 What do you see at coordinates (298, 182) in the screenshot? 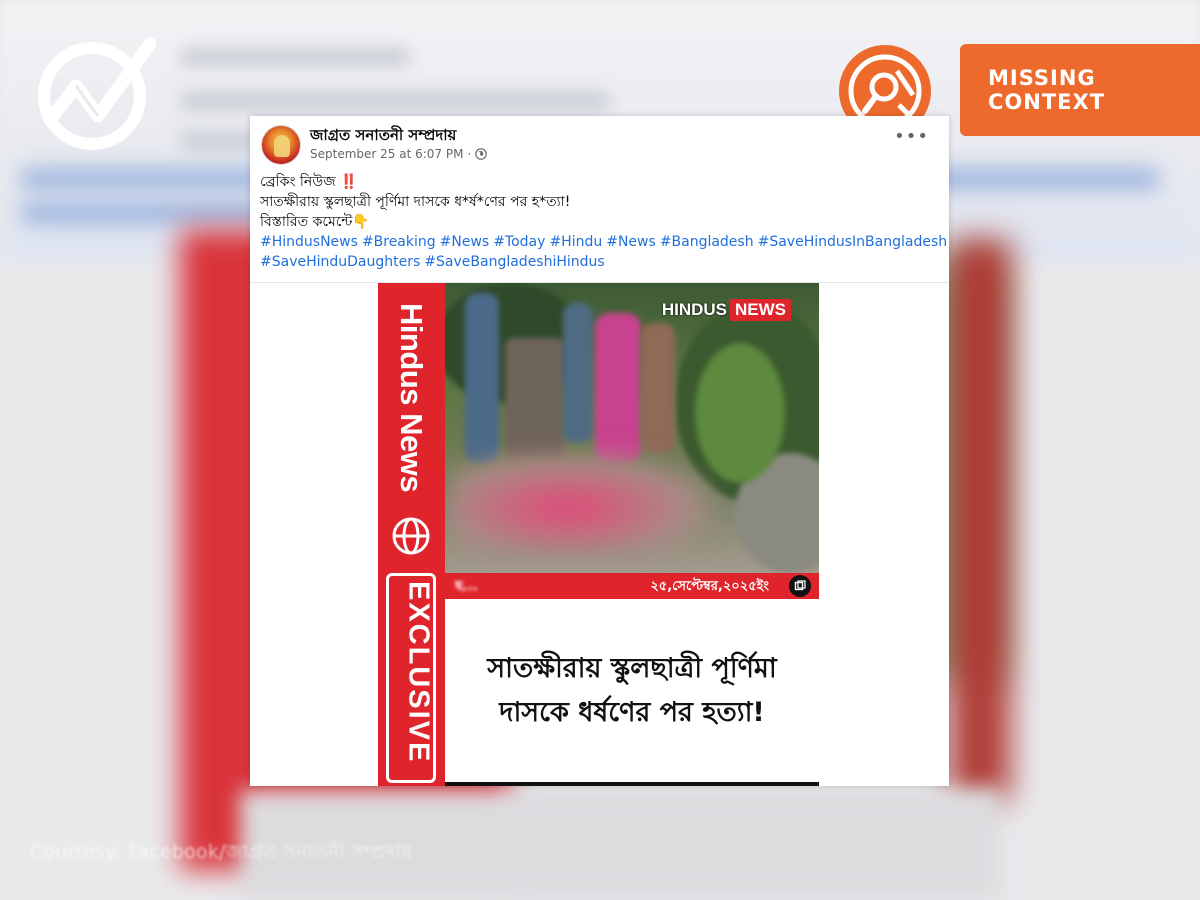
I see `post-text-line-1: ব্রেকিং নিউজ` at bounding box center [298, 182].